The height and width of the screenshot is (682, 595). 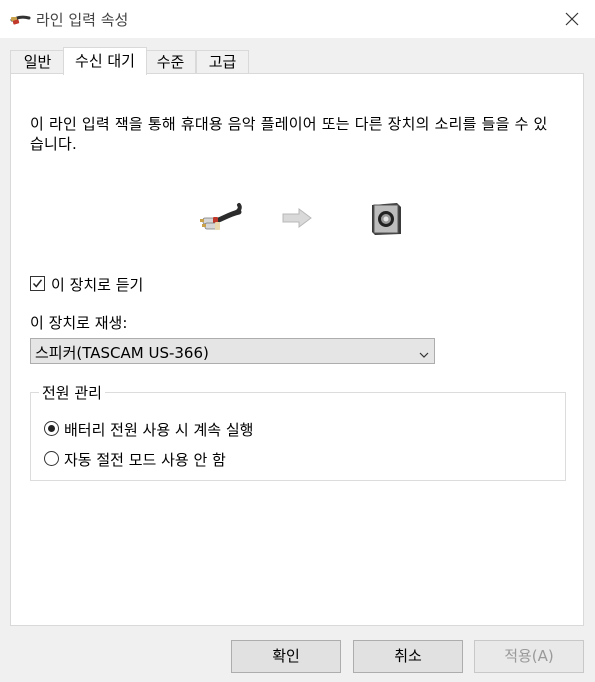 What do you see at coordinates (286, 656) in the screenshot?
I see `ok-button: 확인` at bounding box center [286, 656].